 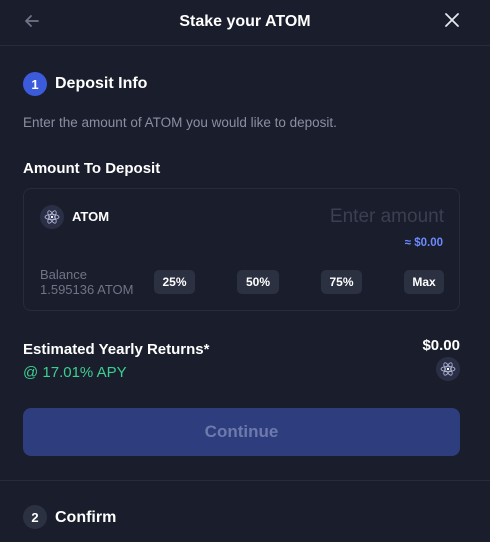 I want to click on token-name: ATOM, so click(x=91, y=216).